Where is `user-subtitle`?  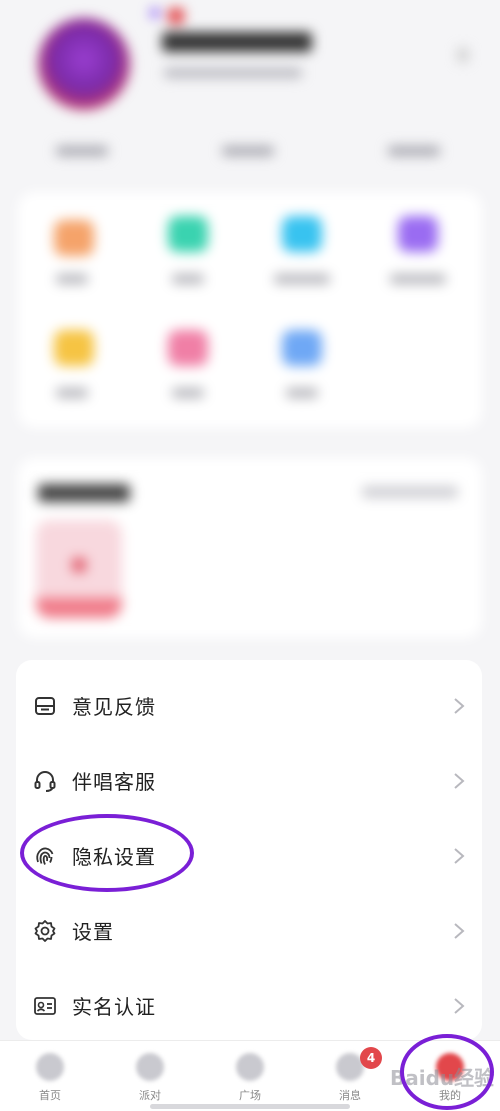 user-subtitle is located at coordinates (233, 73).